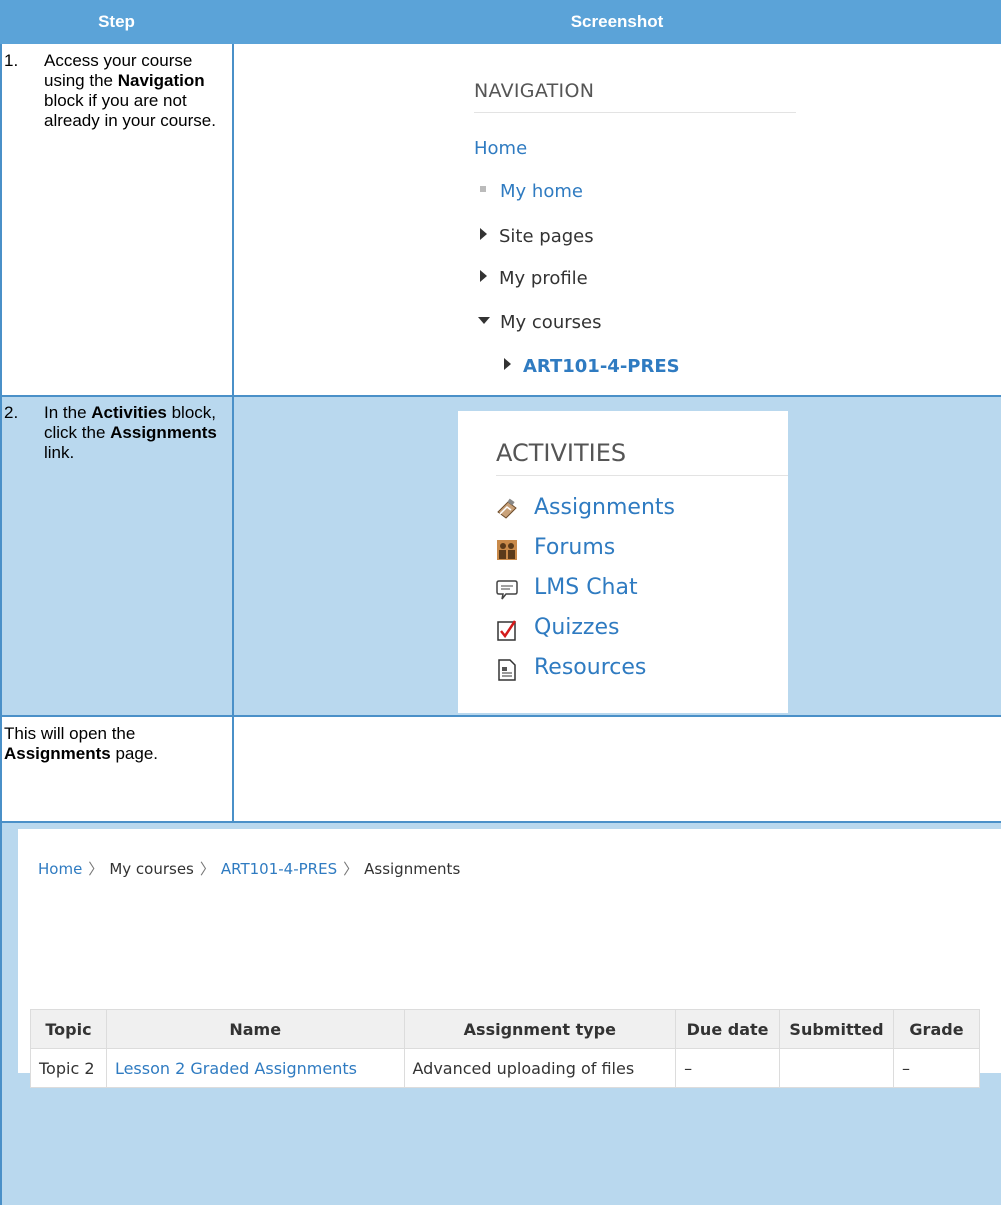 Image resolution: width=1001 pixels, height=1205 pixels. Describe the element at coordinates (507, 508) in the screenshot. I see `assignment-icon` at that location.